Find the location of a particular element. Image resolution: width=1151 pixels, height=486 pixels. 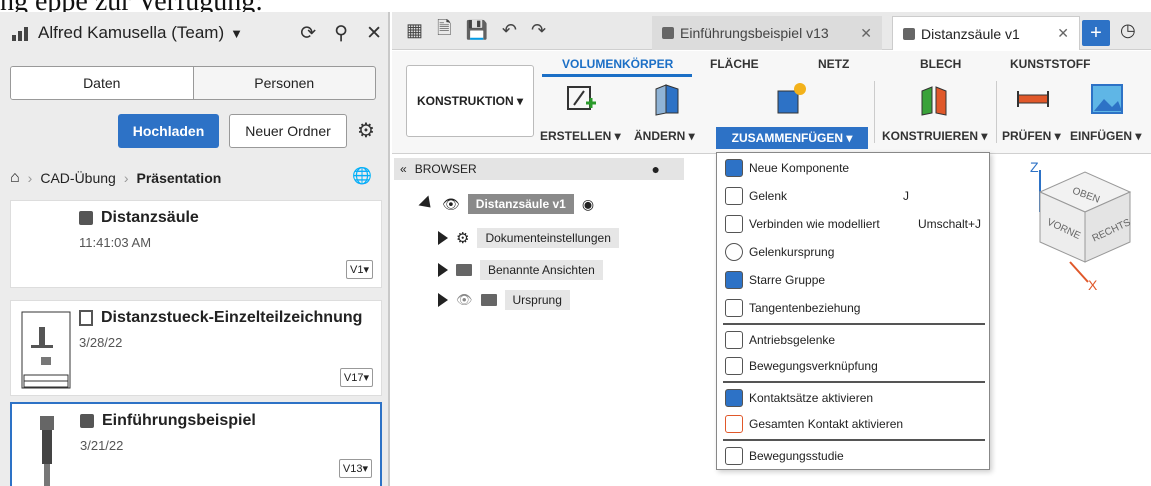

menu-item-verbinden: Verbinden wie modelliert Umschalt+J is located at coordinates (853, 224).